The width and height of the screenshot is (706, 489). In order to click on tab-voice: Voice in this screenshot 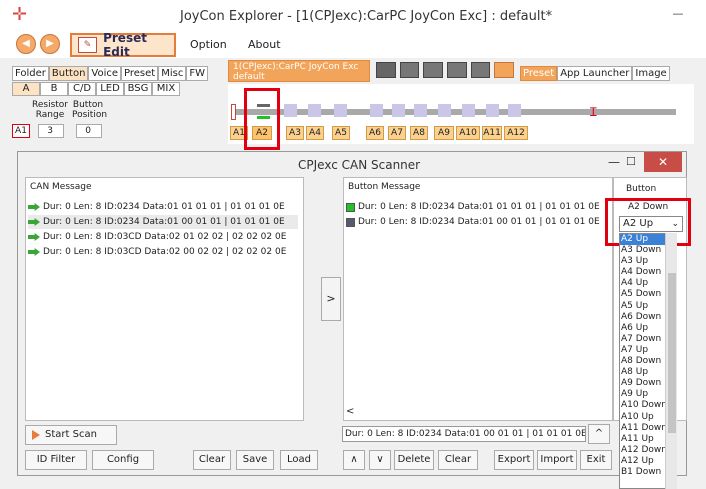, I will do `click(105, 73)`.